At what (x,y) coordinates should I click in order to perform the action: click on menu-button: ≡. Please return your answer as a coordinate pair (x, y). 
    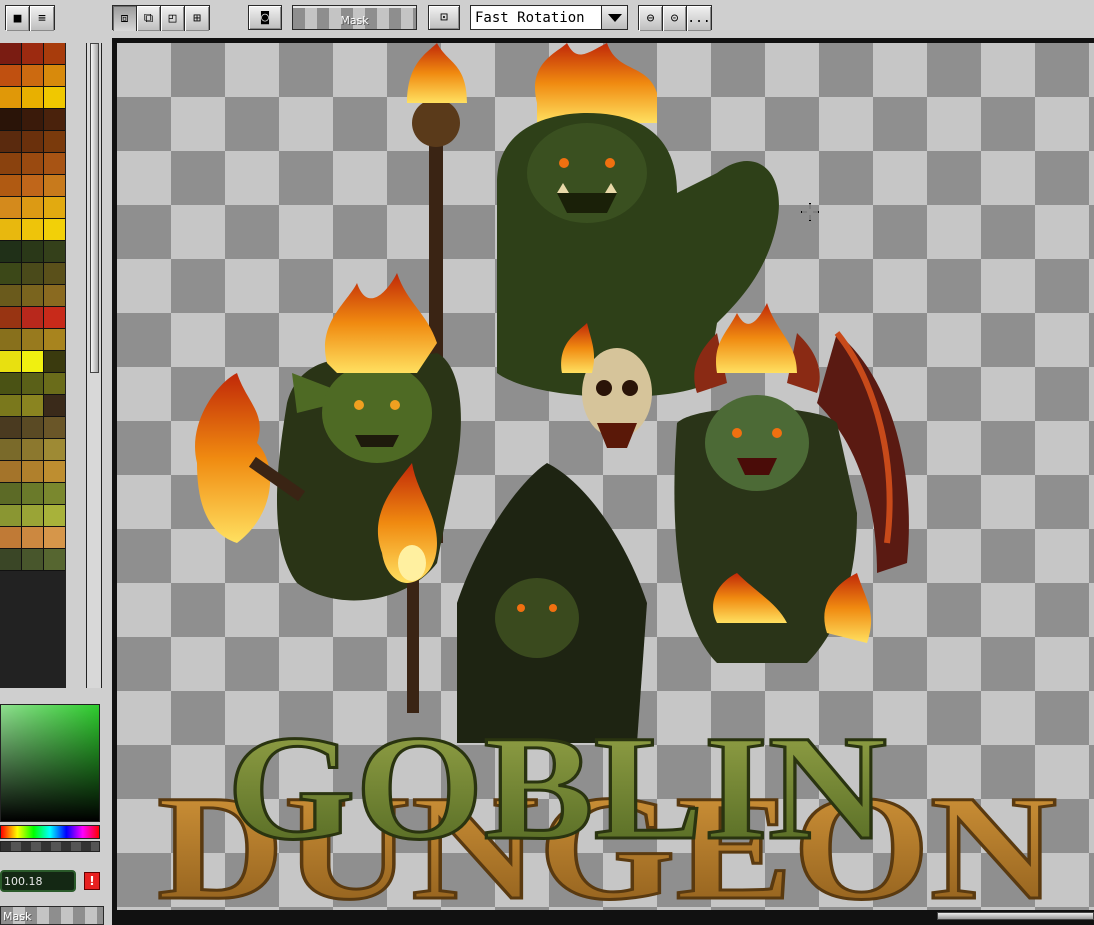
    Looking at the image, I should click on (42, 18).